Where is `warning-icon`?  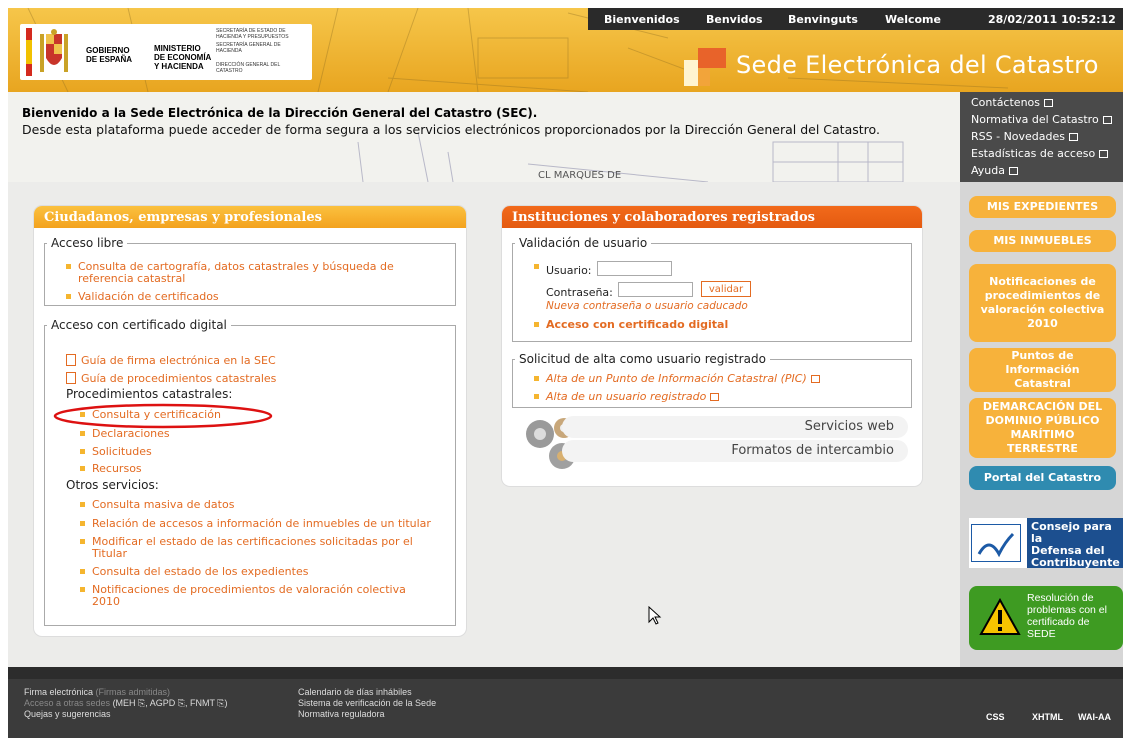
warning-icon is located at coordinates (1000, 616).